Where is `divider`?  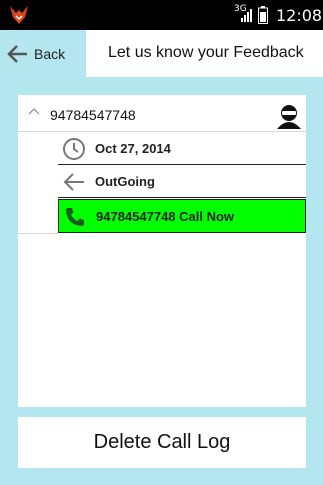
divider is located at coordinates (38, 233).